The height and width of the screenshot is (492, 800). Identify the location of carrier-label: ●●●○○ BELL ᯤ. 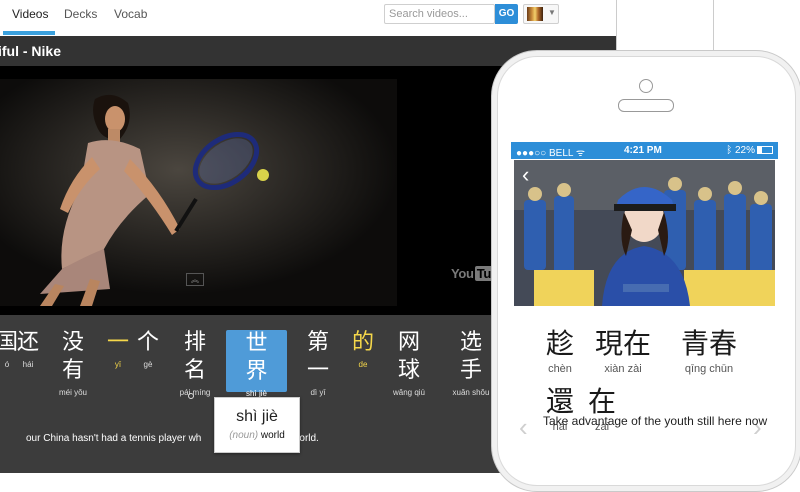
(550, 153).